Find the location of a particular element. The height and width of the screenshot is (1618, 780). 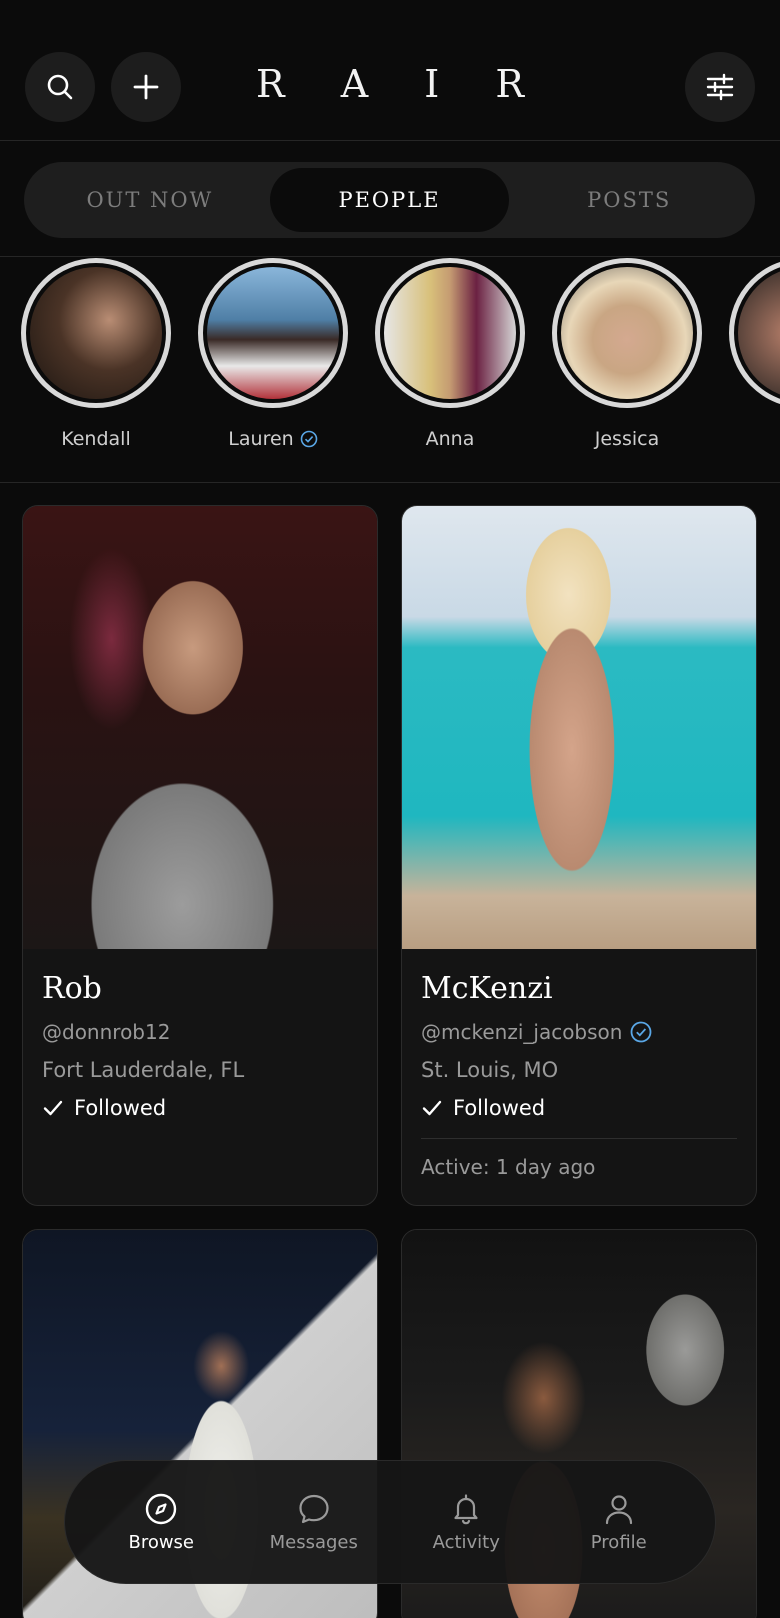

story-item: Lauren is located at coordinates (273, 354).